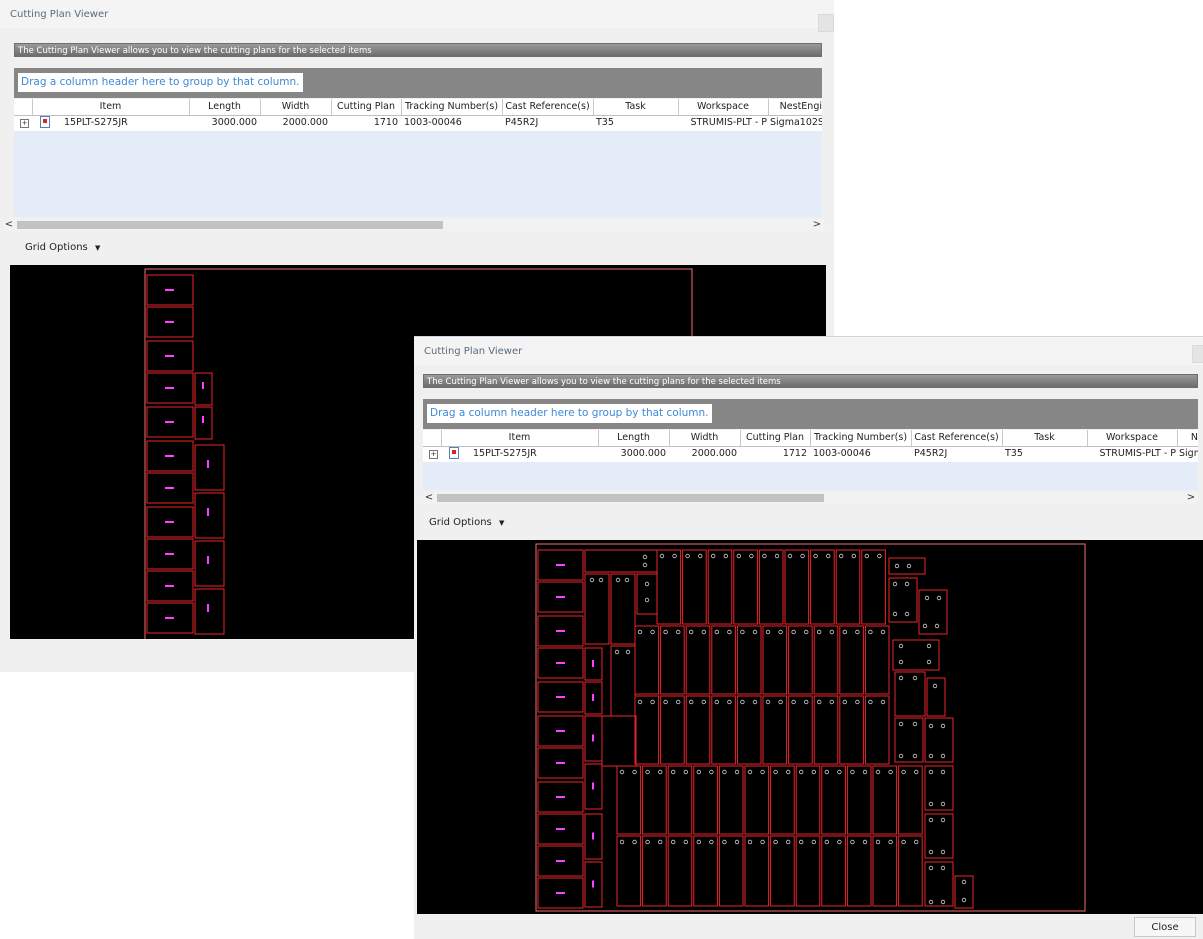 The image size is (1203, 939). I want to click on cell-cast: P45R2J, so click(931, 453).